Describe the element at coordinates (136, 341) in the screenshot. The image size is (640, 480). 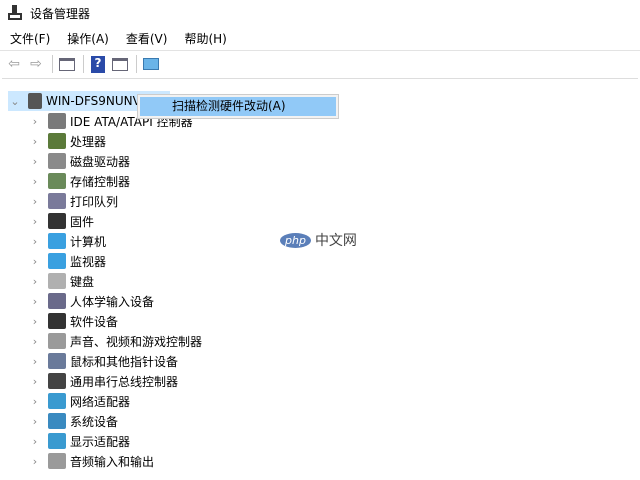
I see `tree-item-label: 声音、视频和游戏控制器` at that location.